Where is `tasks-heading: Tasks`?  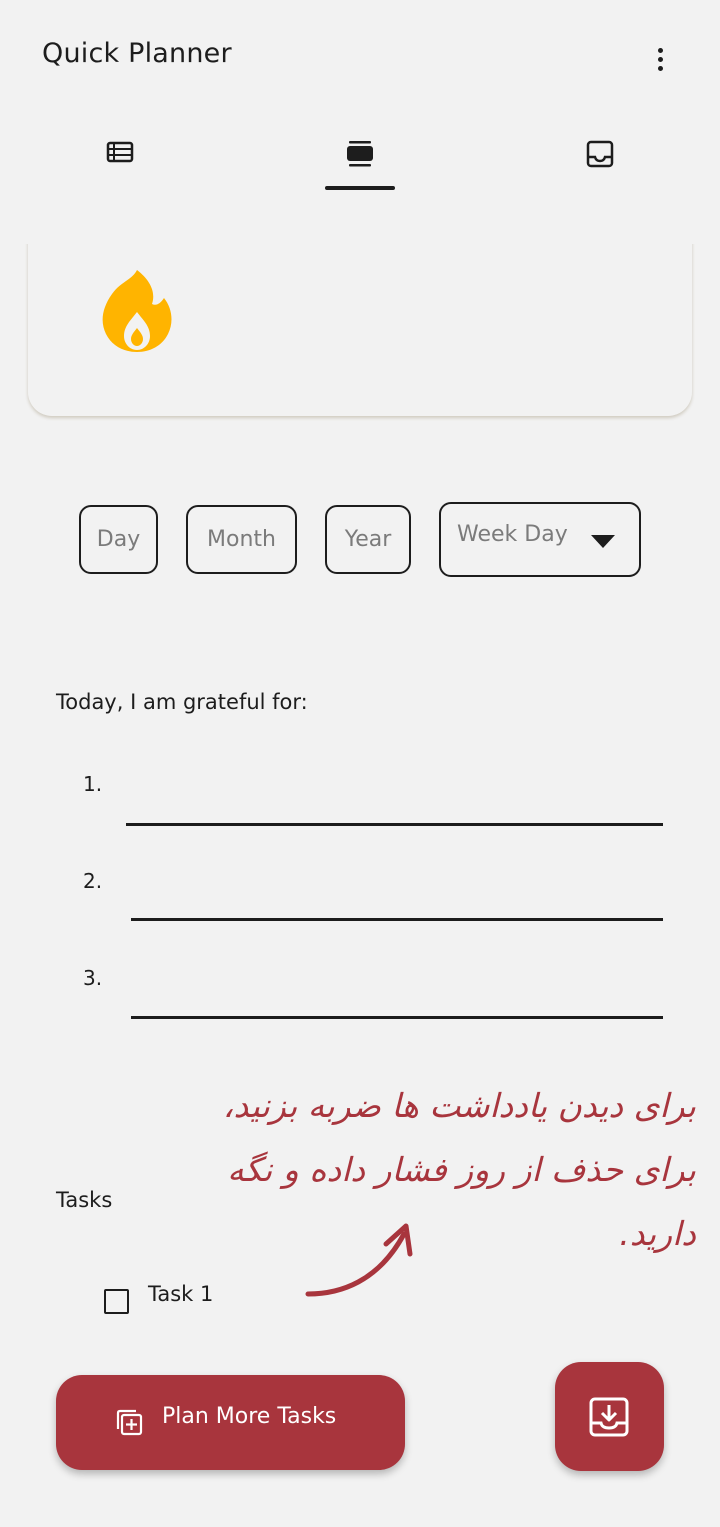 tasks-heading: Tasks is located at coordinates (84, 1200).